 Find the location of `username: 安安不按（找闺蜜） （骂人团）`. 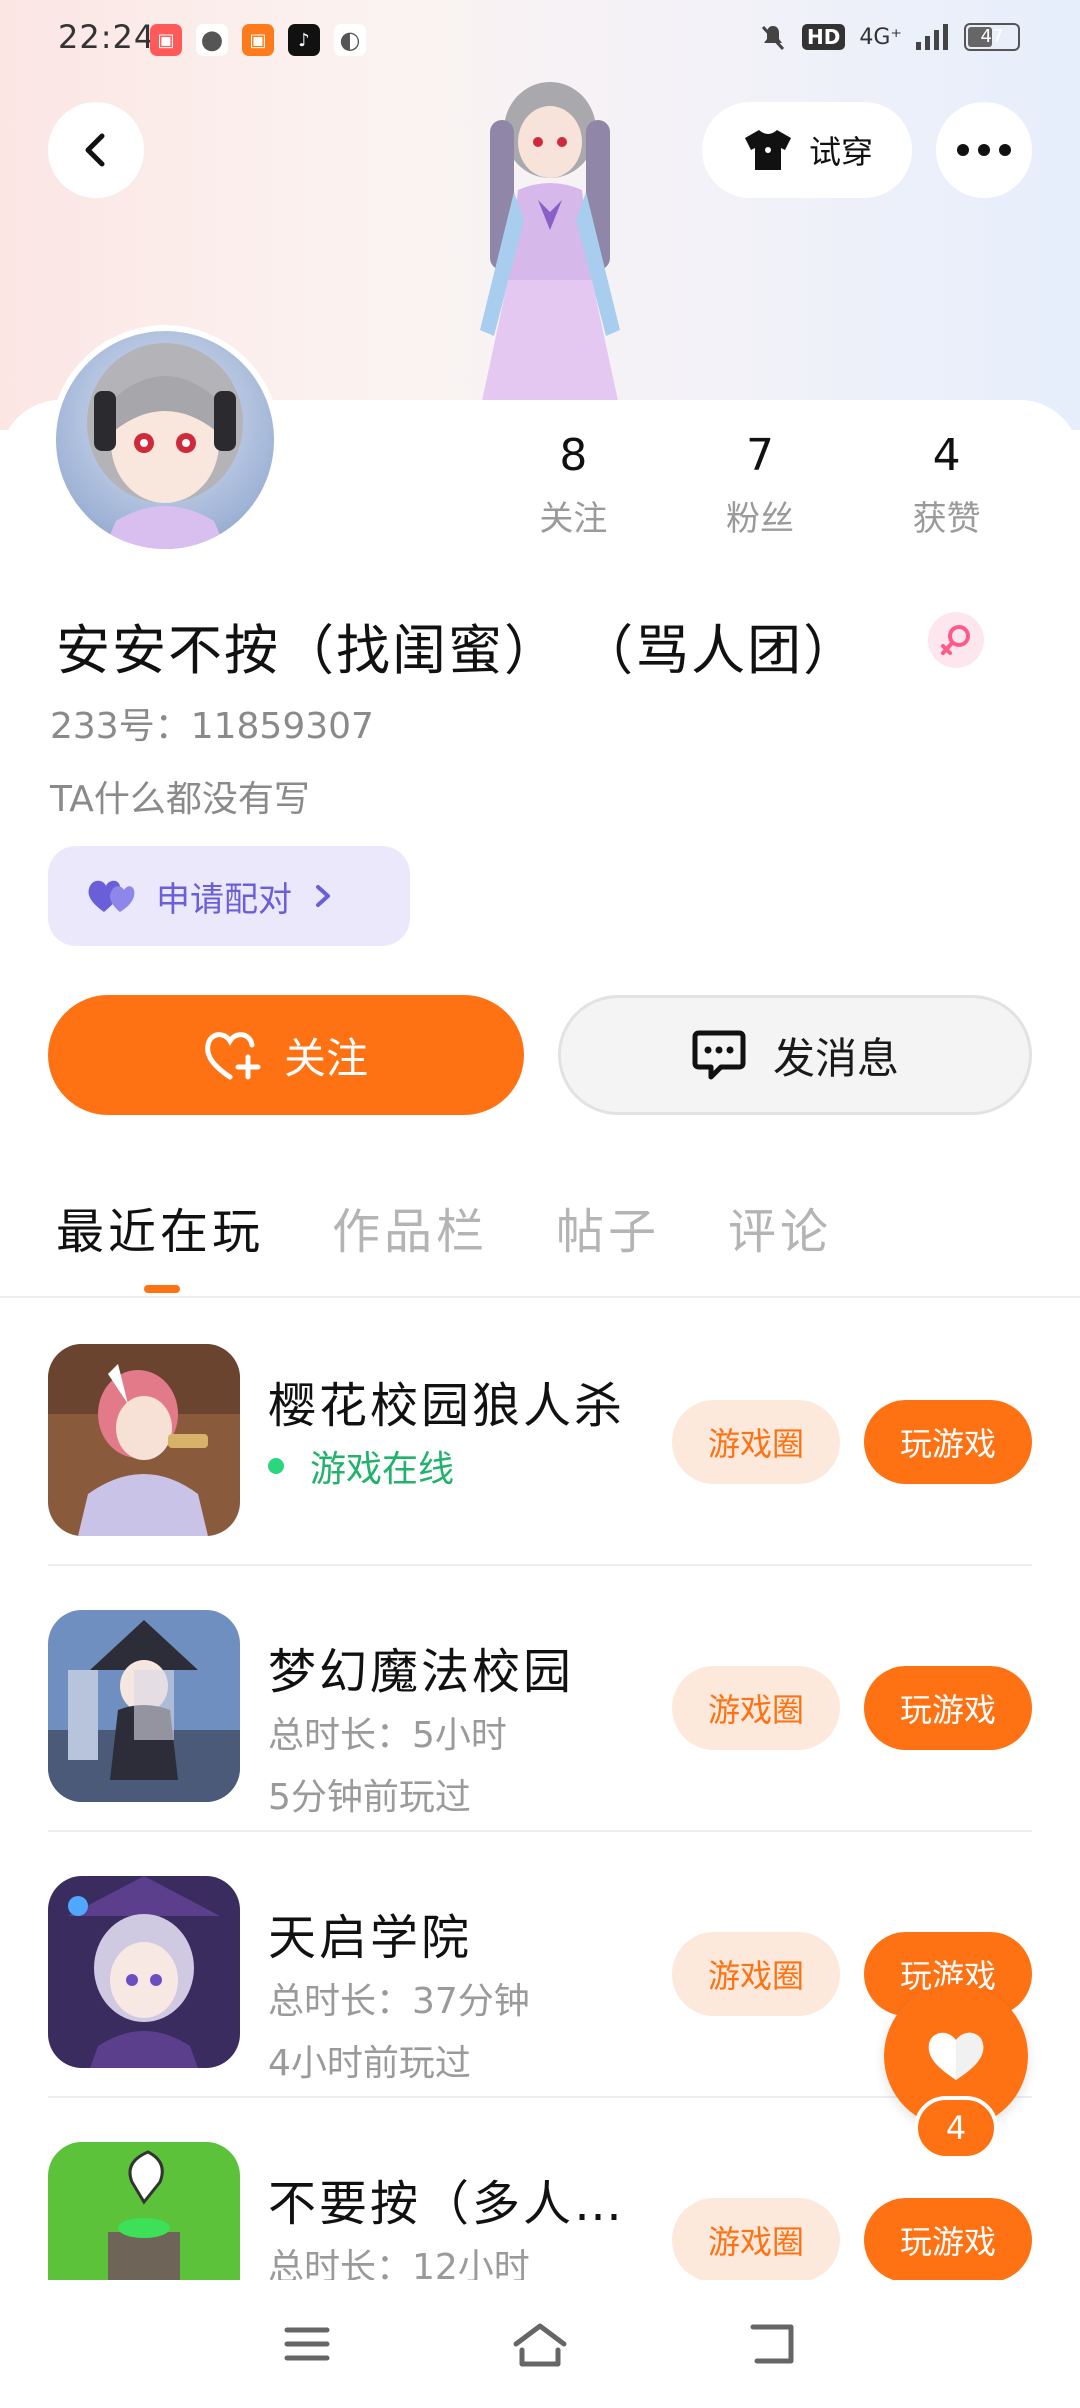

username: 安安不按（找闺蜜） （骂人团） is located at coordinates (458, 650).